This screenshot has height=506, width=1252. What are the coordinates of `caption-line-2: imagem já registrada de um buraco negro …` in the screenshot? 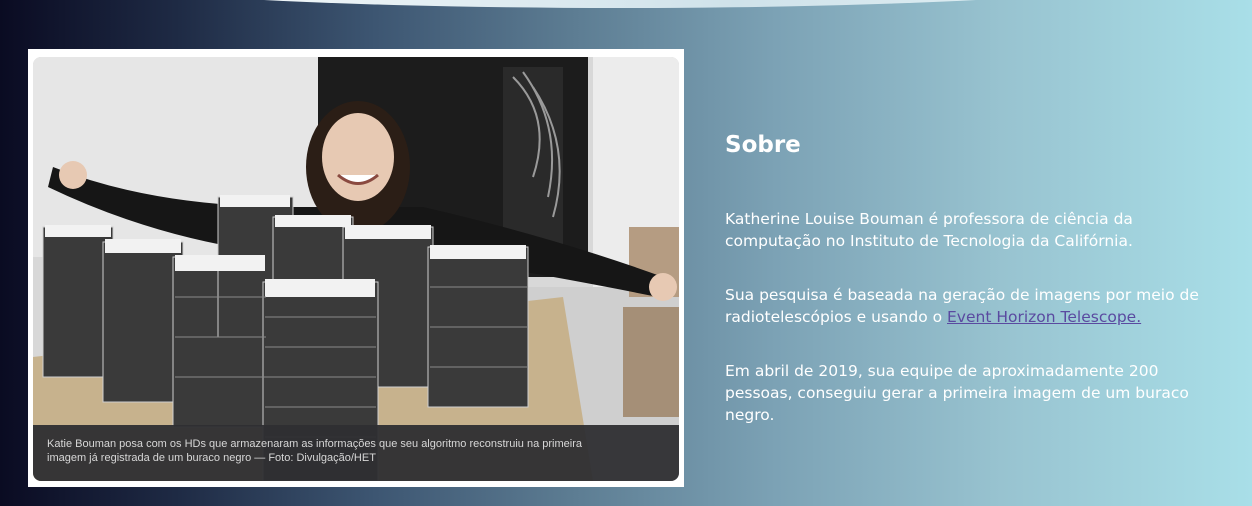 It's located at (211, 458).